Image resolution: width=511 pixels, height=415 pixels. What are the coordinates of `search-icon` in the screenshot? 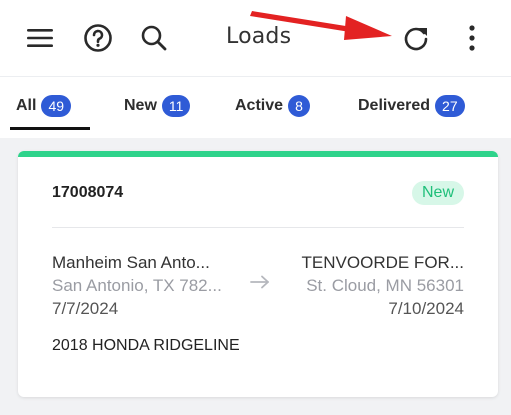 It's located at (154, 38).